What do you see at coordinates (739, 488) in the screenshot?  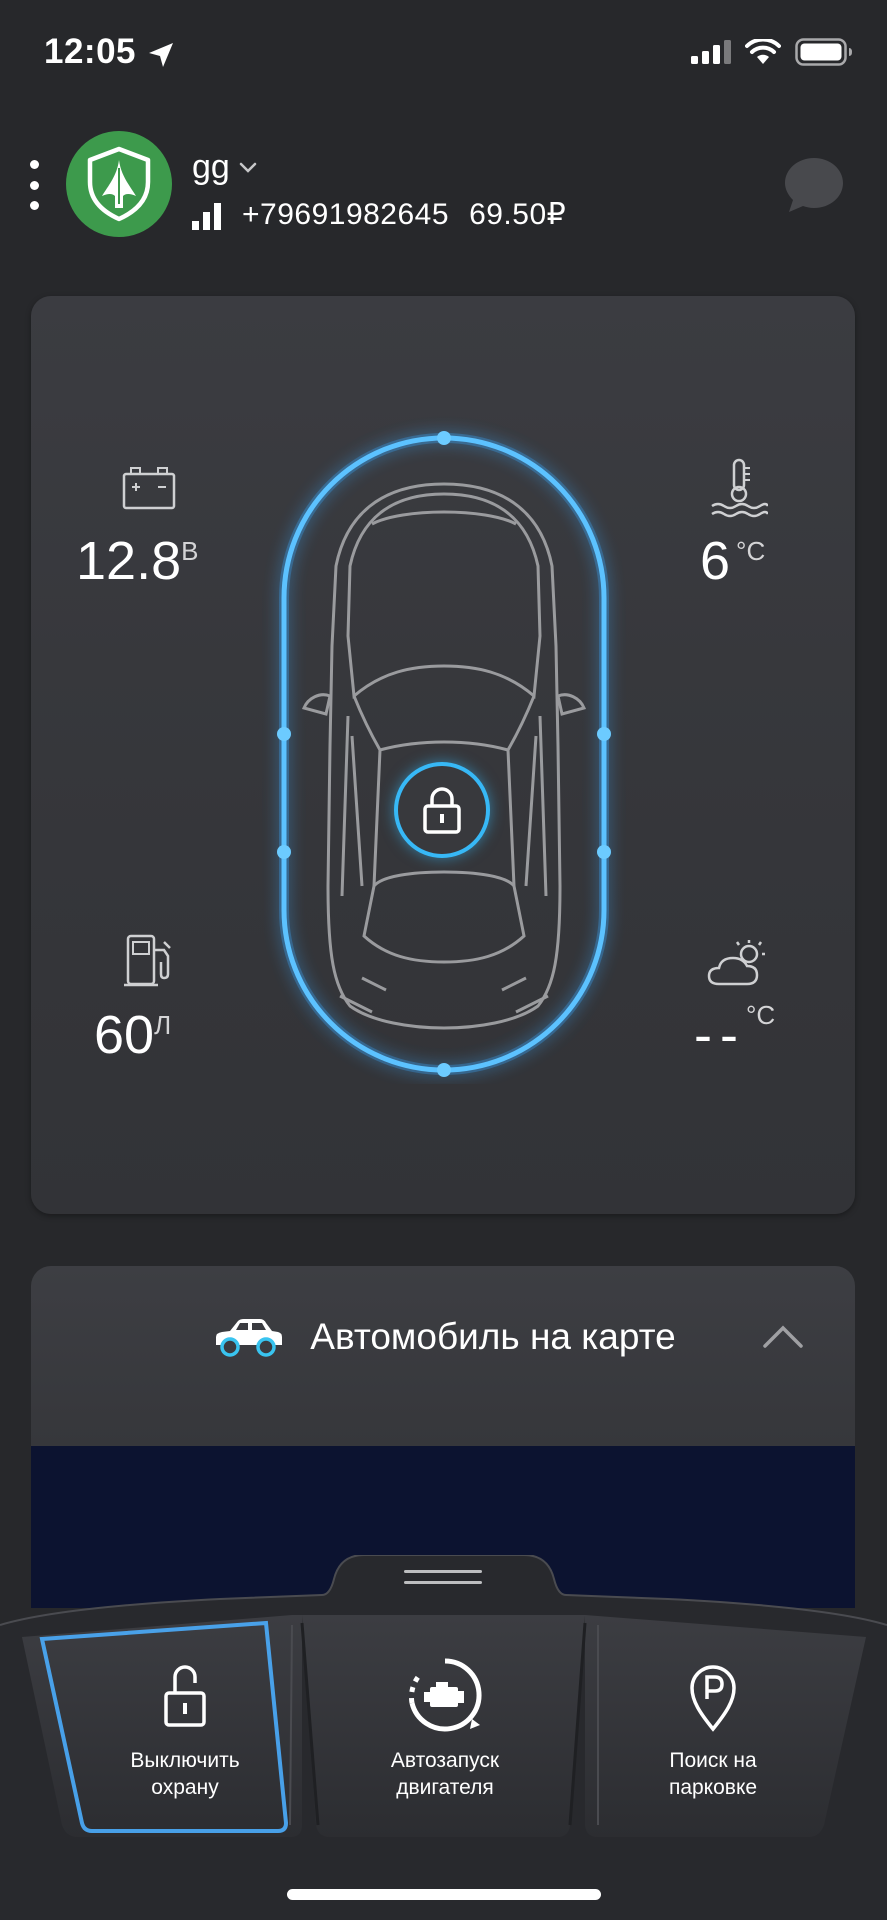 I see `coolant-temperature-icon` at bounding box center [739, 488].